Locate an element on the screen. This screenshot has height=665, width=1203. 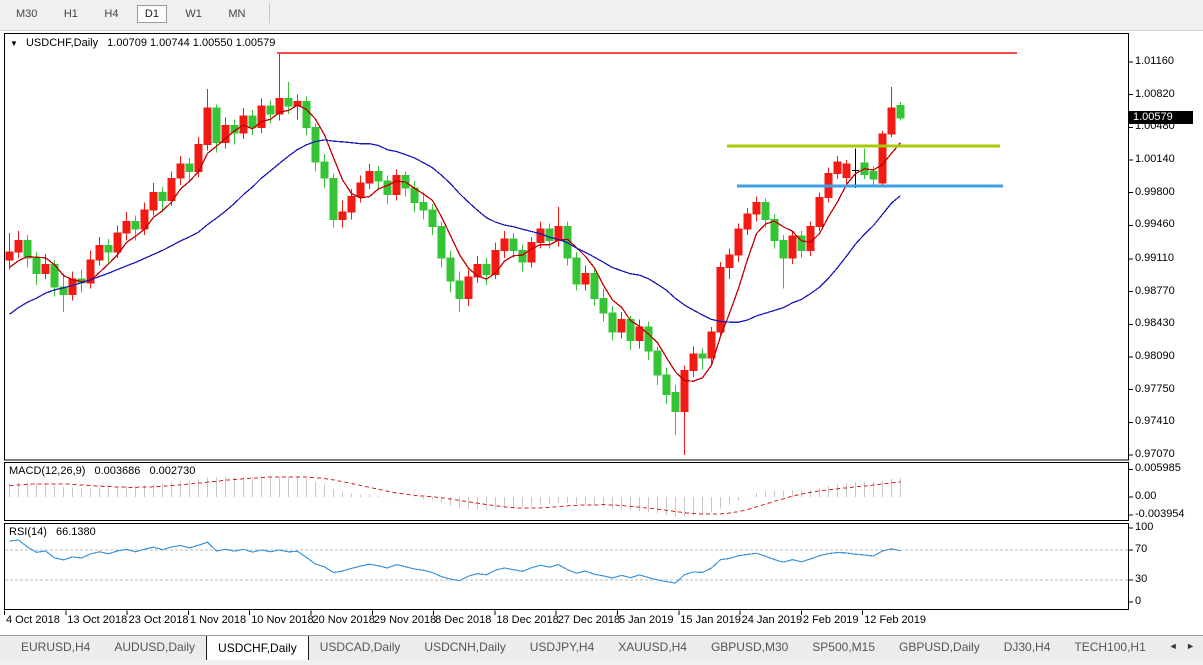
chart-ohlc-values: 1.00709 1.00744 1.00550 1.00579 is located at coordinates (191, 43).